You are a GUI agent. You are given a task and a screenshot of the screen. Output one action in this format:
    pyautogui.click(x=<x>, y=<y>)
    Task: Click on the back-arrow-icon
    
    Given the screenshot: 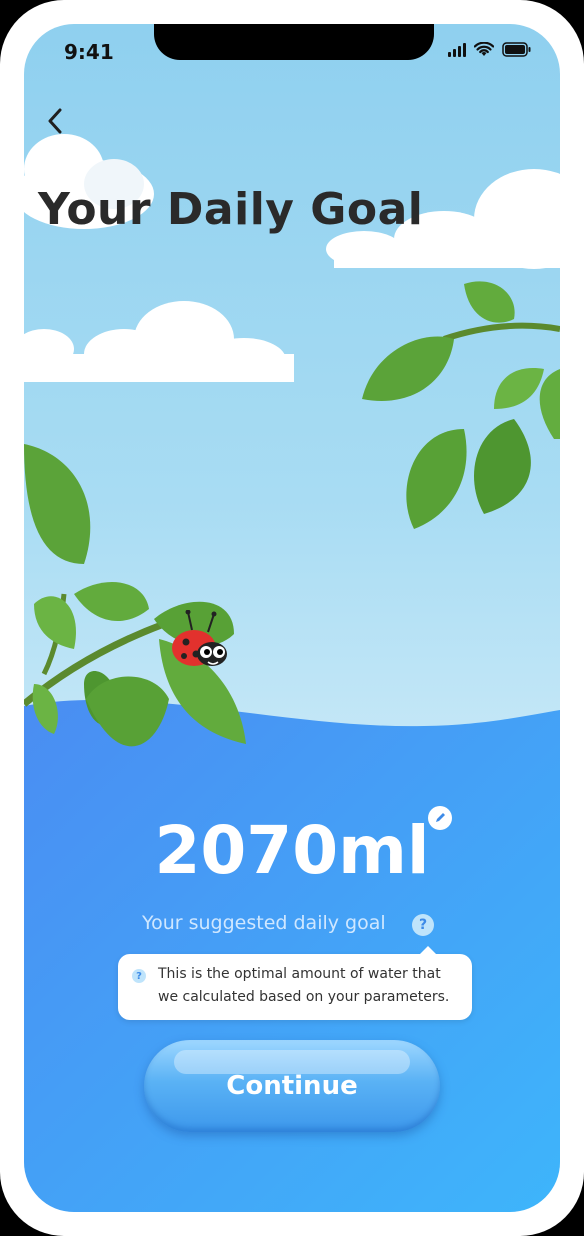 What is the action you would take?
    pyautogui.click(x=55, y=121)
    